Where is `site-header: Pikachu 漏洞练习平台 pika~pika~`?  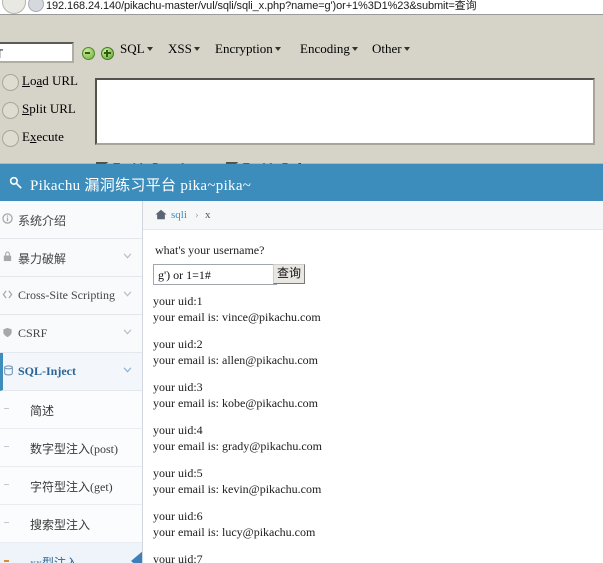 site-header: Pikachu 漏洞练习平台 pika~pika~ is located at coordinates (301, 182).